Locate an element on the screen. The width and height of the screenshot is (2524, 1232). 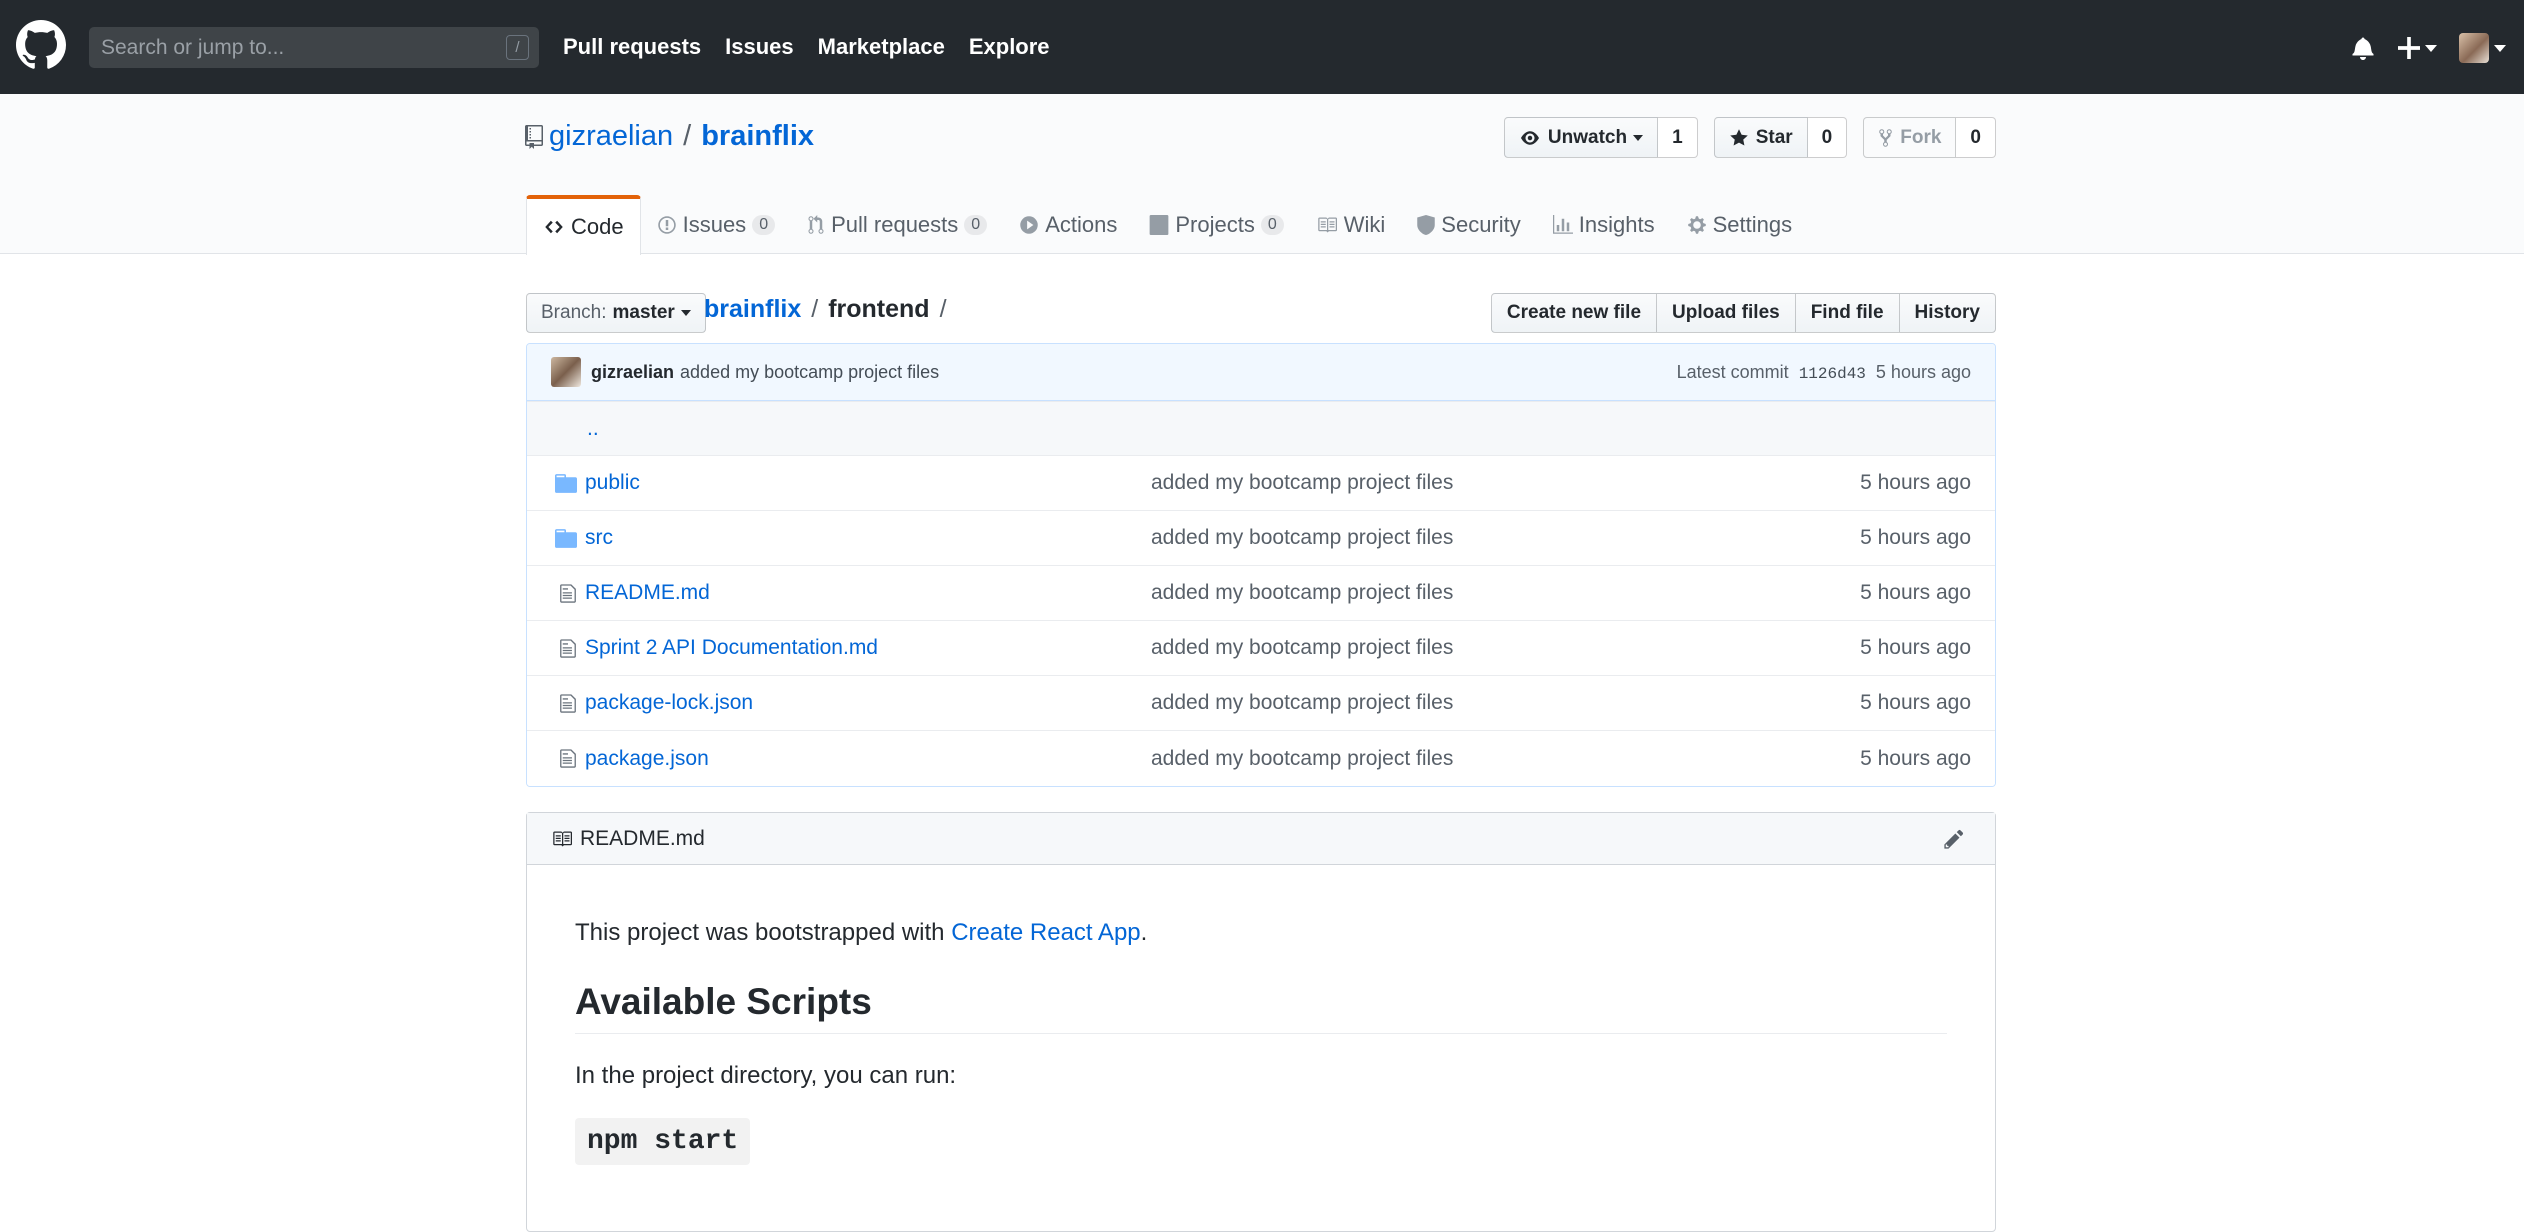
code-wrapper: npm start is located at coordinates (1261, 1141).